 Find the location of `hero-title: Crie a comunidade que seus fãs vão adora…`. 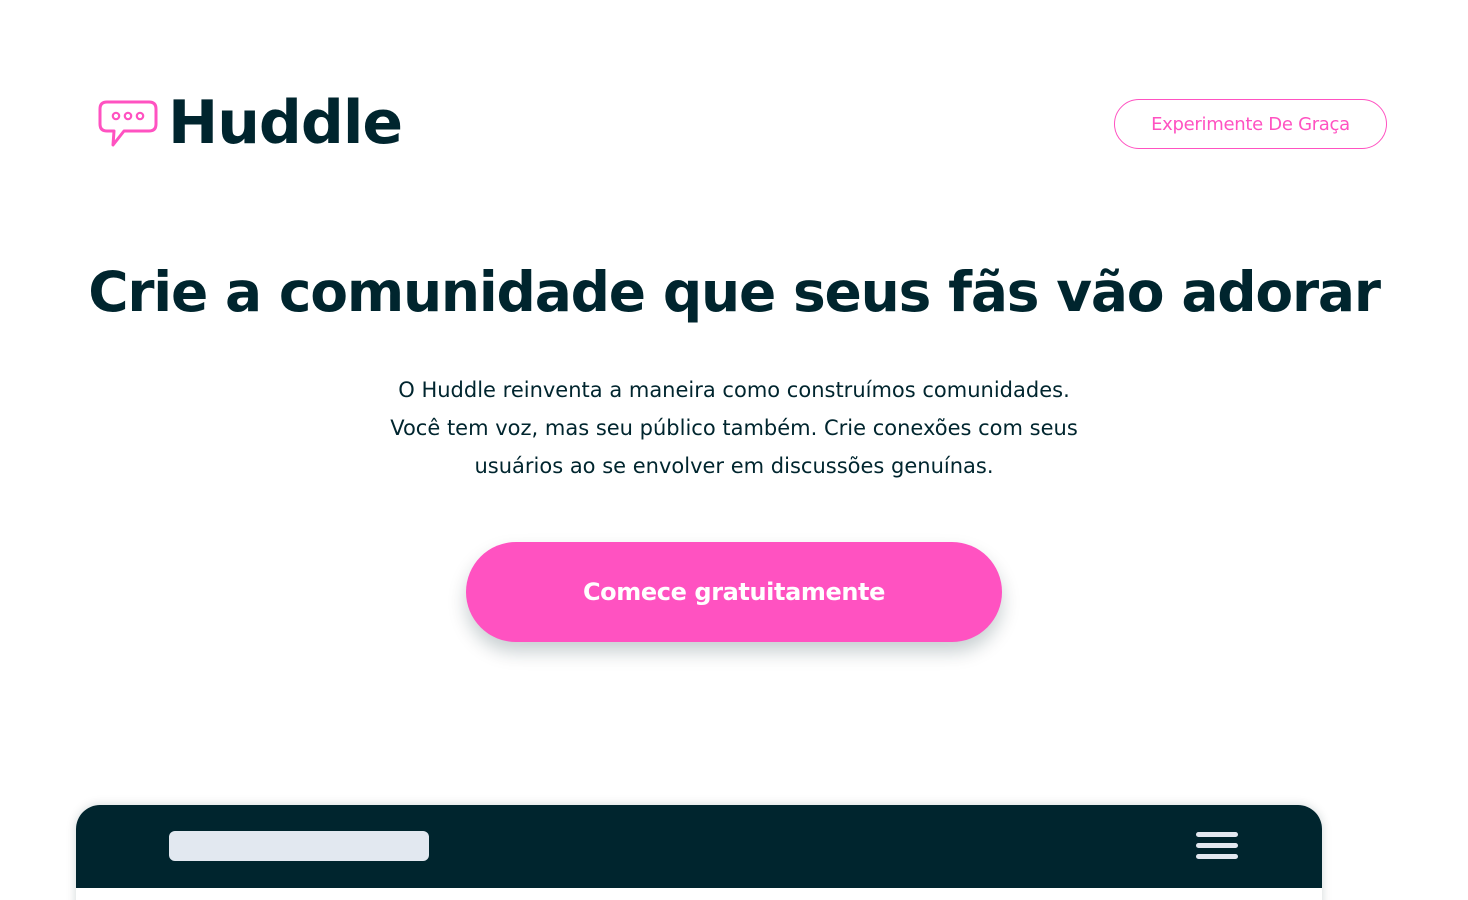

hero-title: Crie a comunidade que seus fãs vão adora… is located at coordinates (734, 292).